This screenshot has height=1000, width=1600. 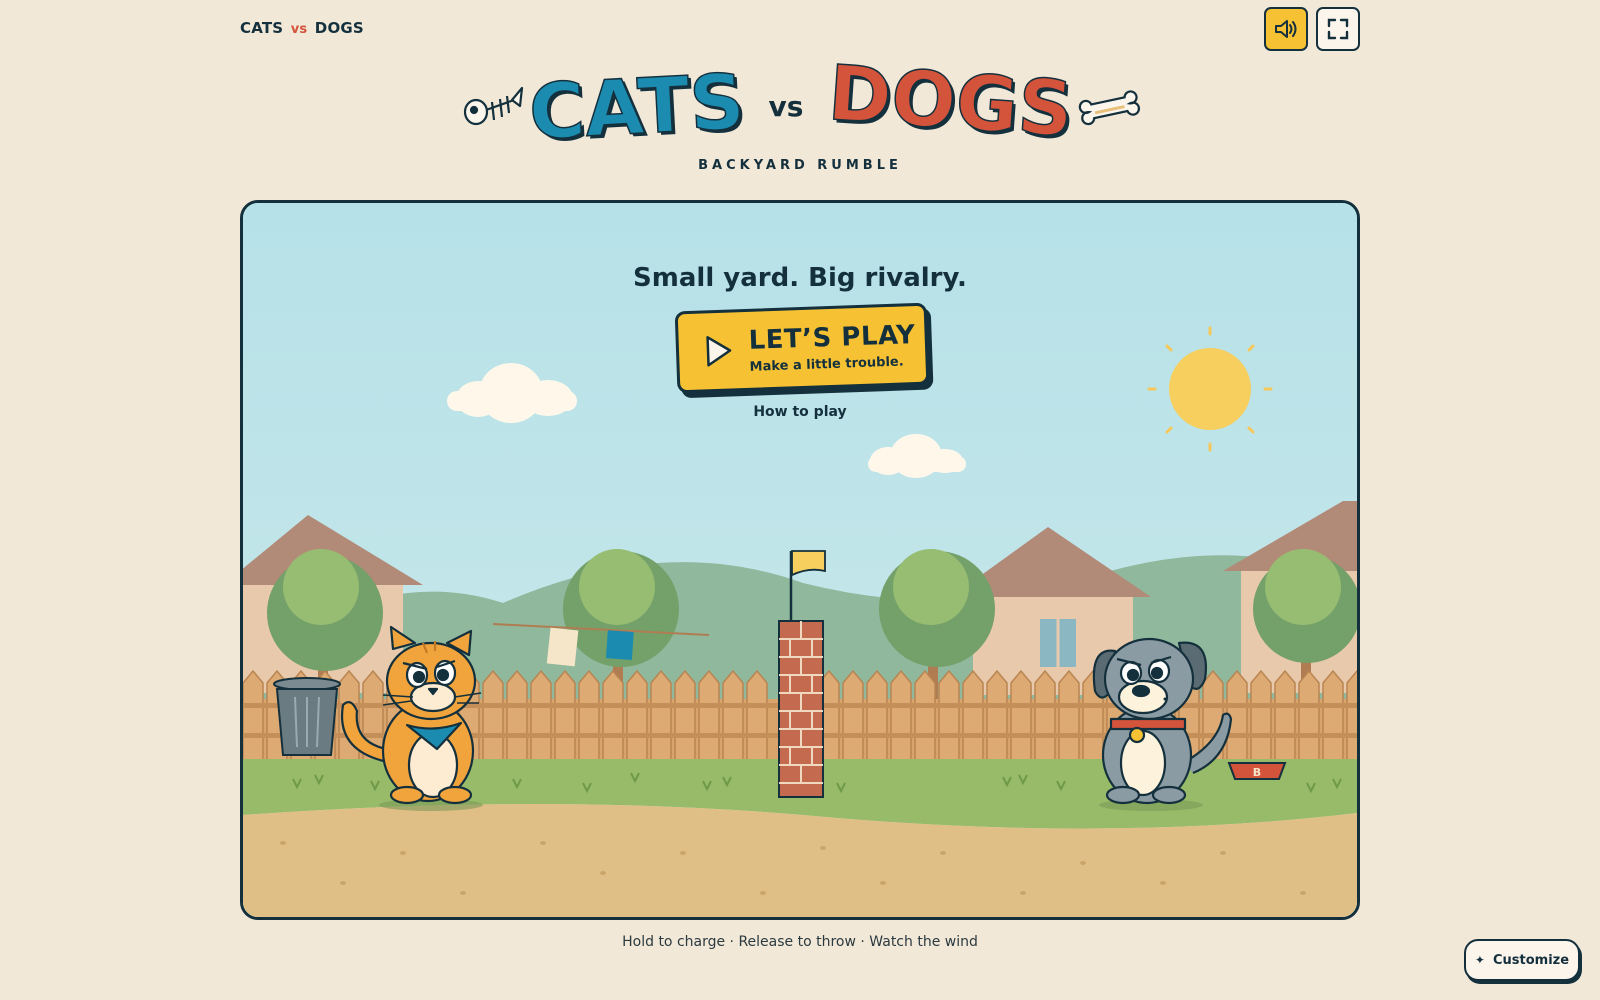 I want to click on dog-bowl: B, so click(x=1257, y=771).